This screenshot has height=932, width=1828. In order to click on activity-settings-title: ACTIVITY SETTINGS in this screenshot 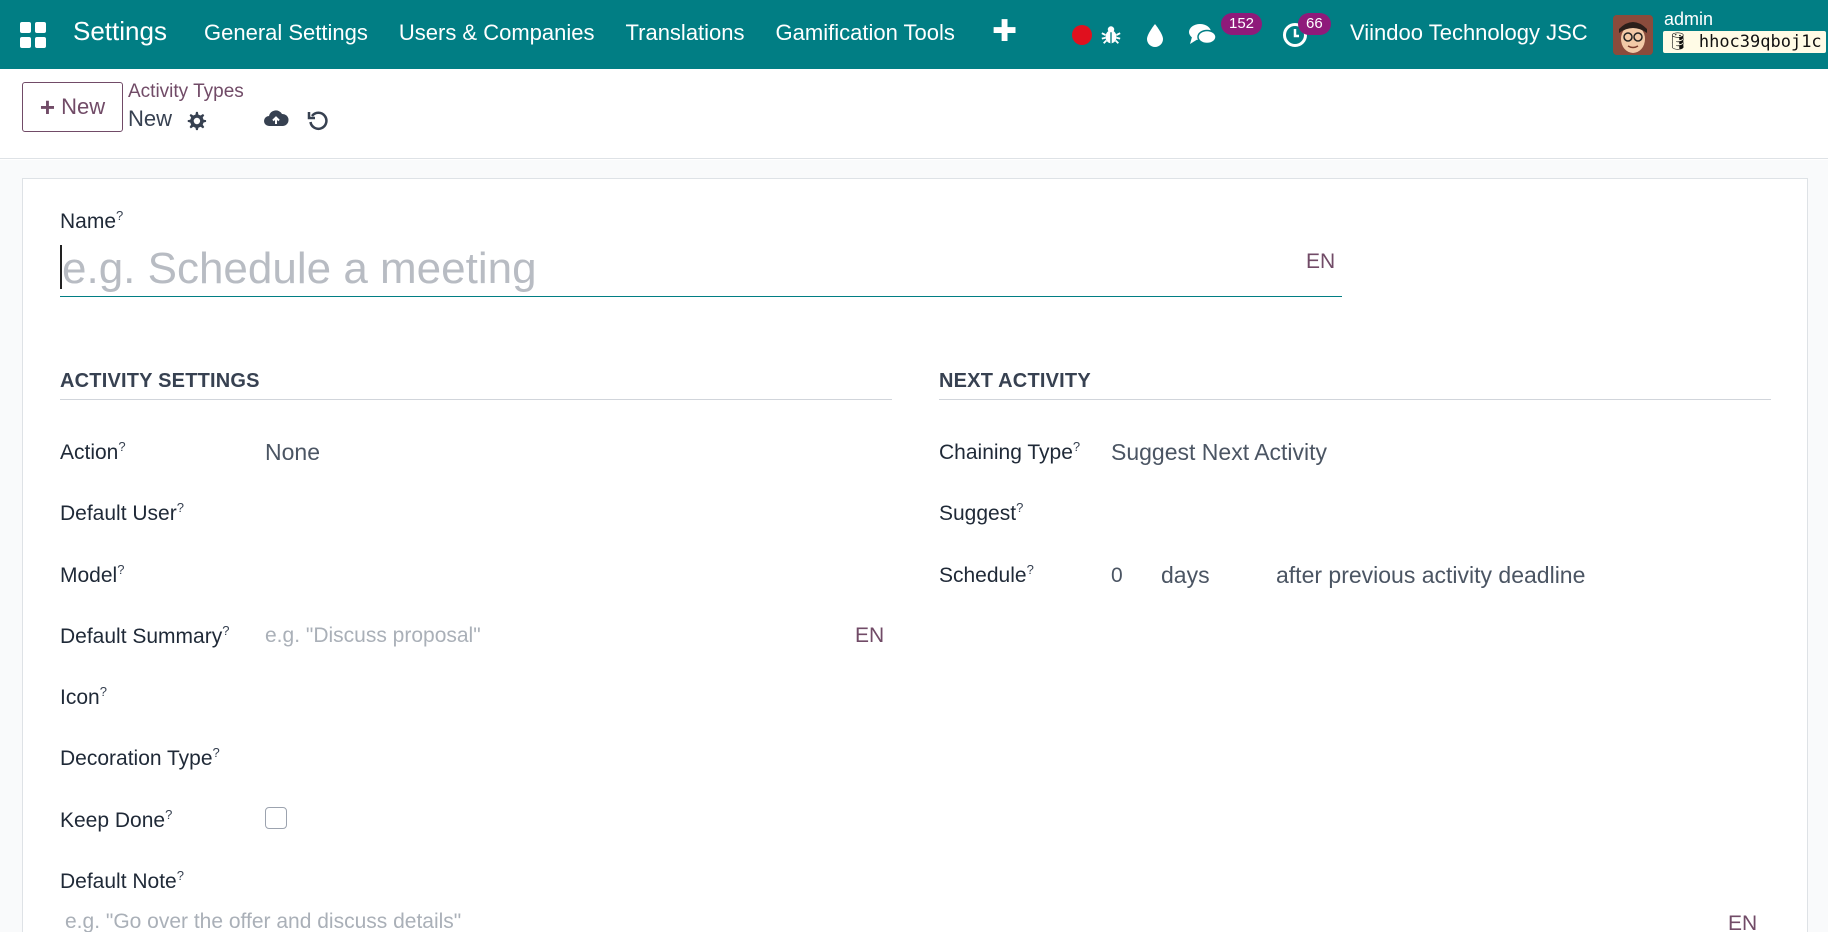, I will do `click(160, 381)`.